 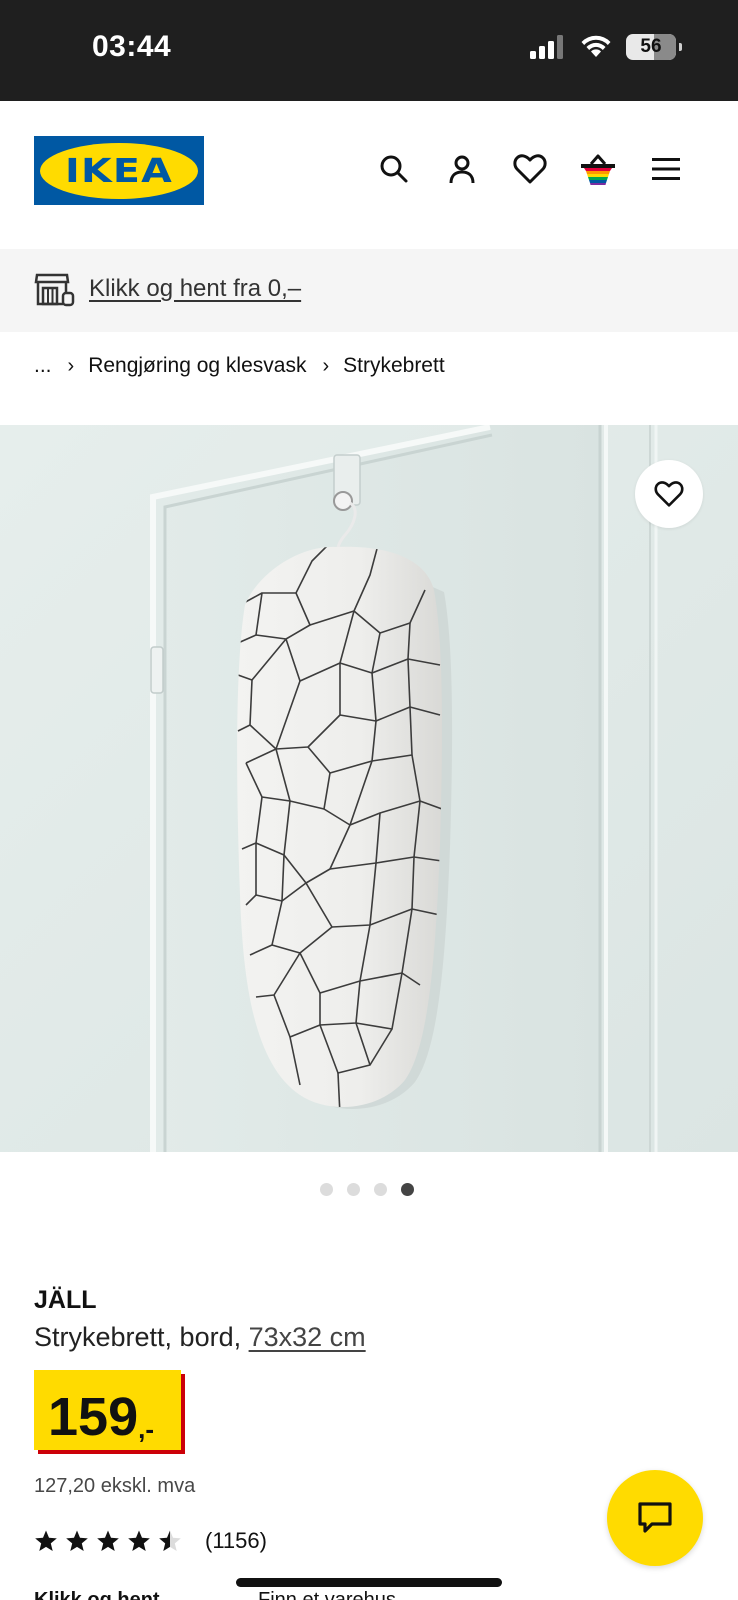 I want to click on ikea-logo: IKEA, so click(x=119, y=170).